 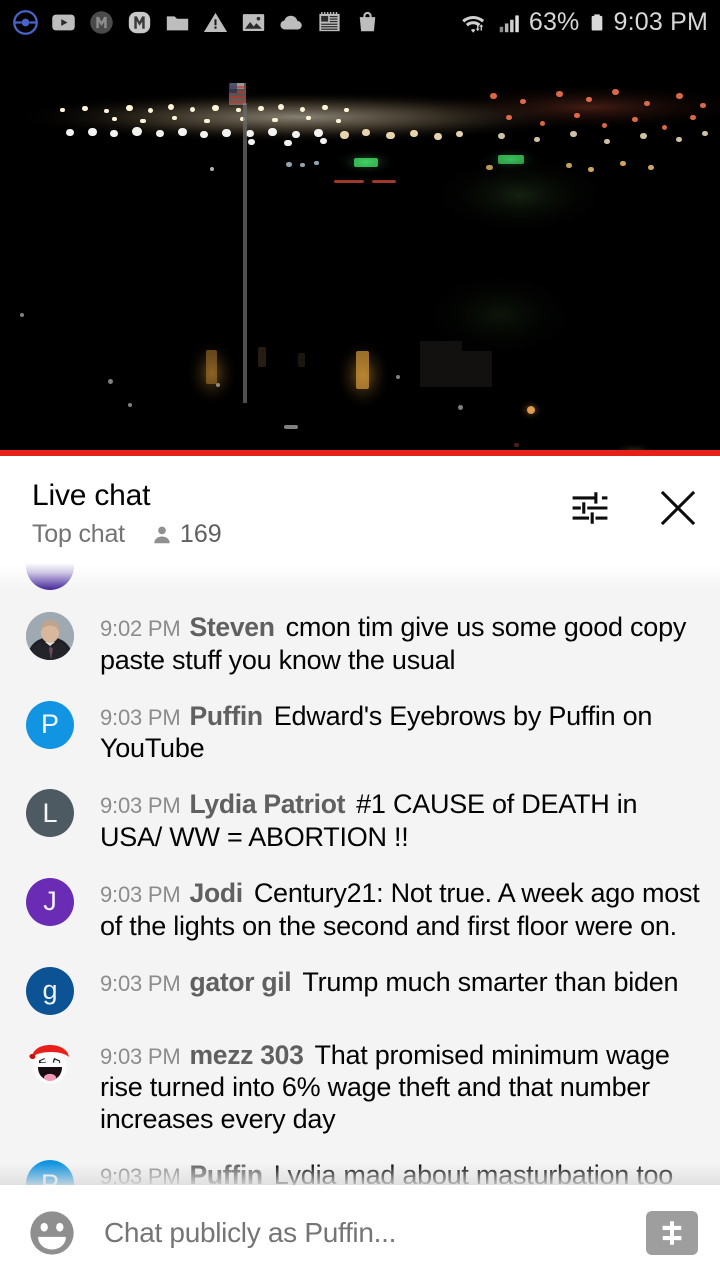 I want to click on live-chat-header: Live chat Top chat 169, so click(x=360, y=509).